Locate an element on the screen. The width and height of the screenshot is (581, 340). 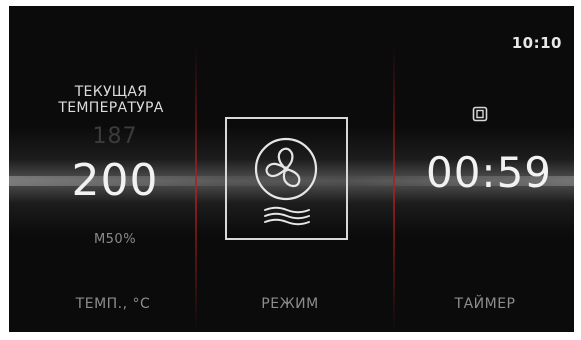
divider-left is located at coordinates (196, 189).